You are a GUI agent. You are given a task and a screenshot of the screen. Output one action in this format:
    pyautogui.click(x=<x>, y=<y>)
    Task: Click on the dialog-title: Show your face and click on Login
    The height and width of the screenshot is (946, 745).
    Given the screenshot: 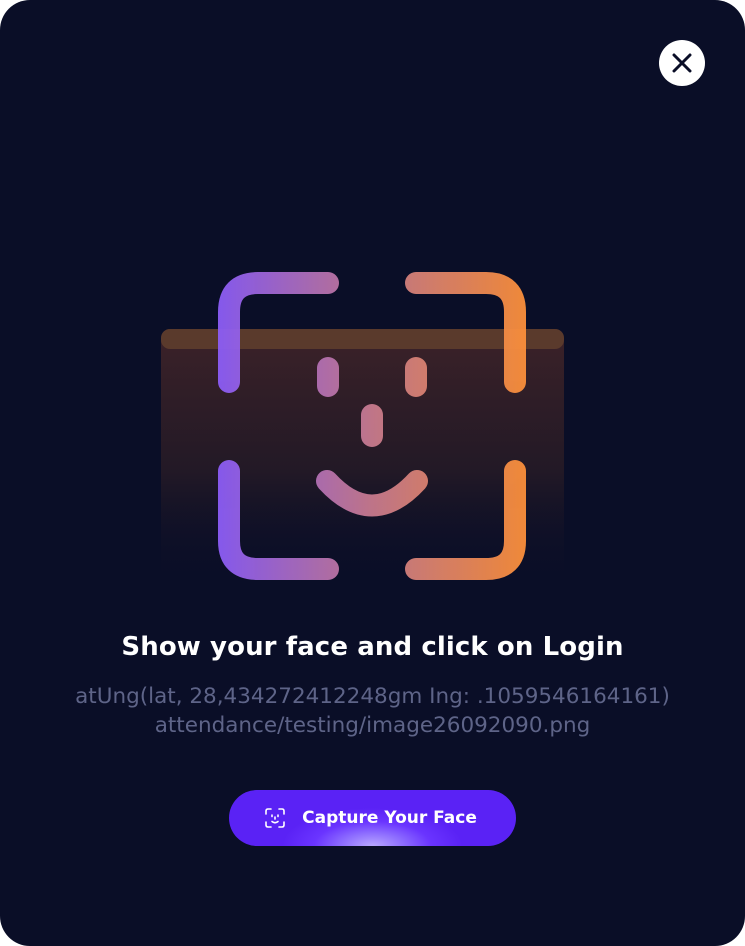 What is the action you would take?
    pyautogui.click(x=372, y=647)
    